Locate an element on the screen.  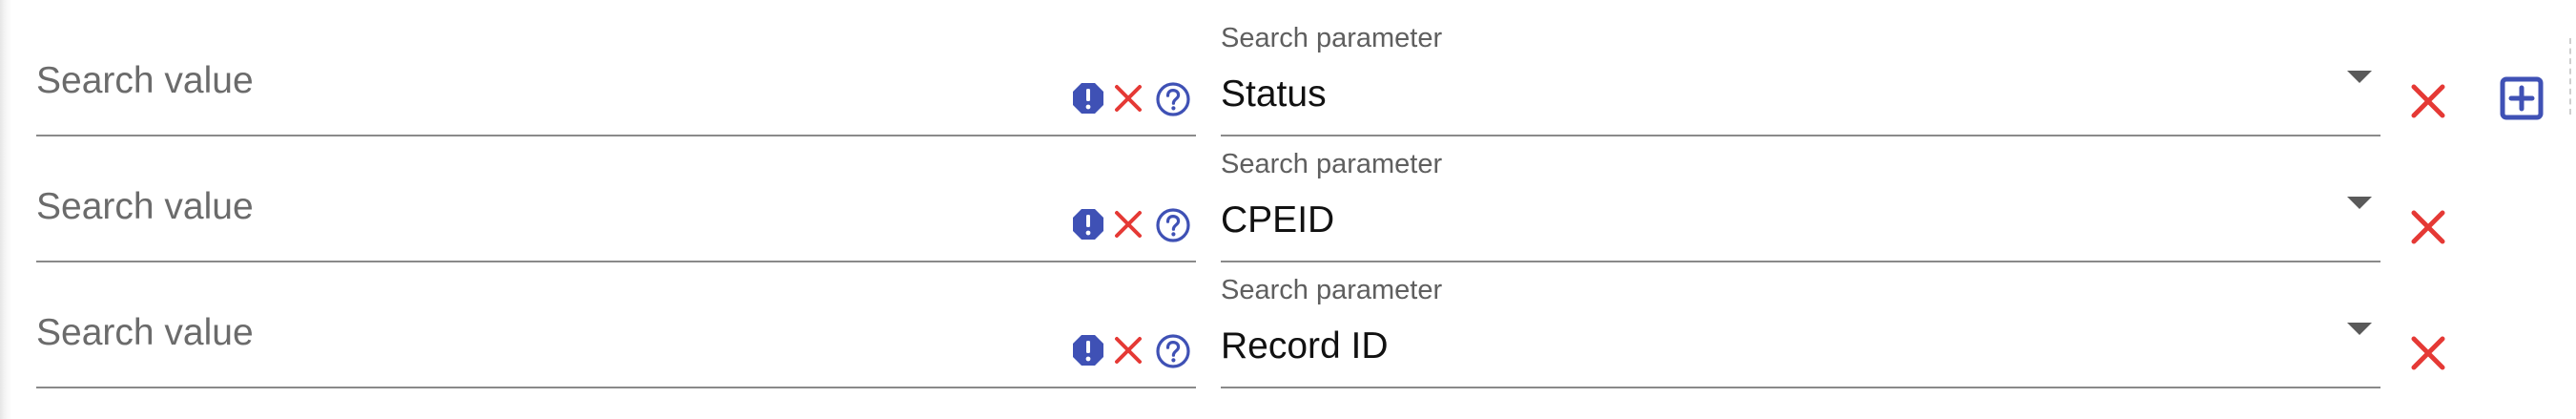
search-parameter-select: Search parameter Status is located at coordinates (1800, 68).